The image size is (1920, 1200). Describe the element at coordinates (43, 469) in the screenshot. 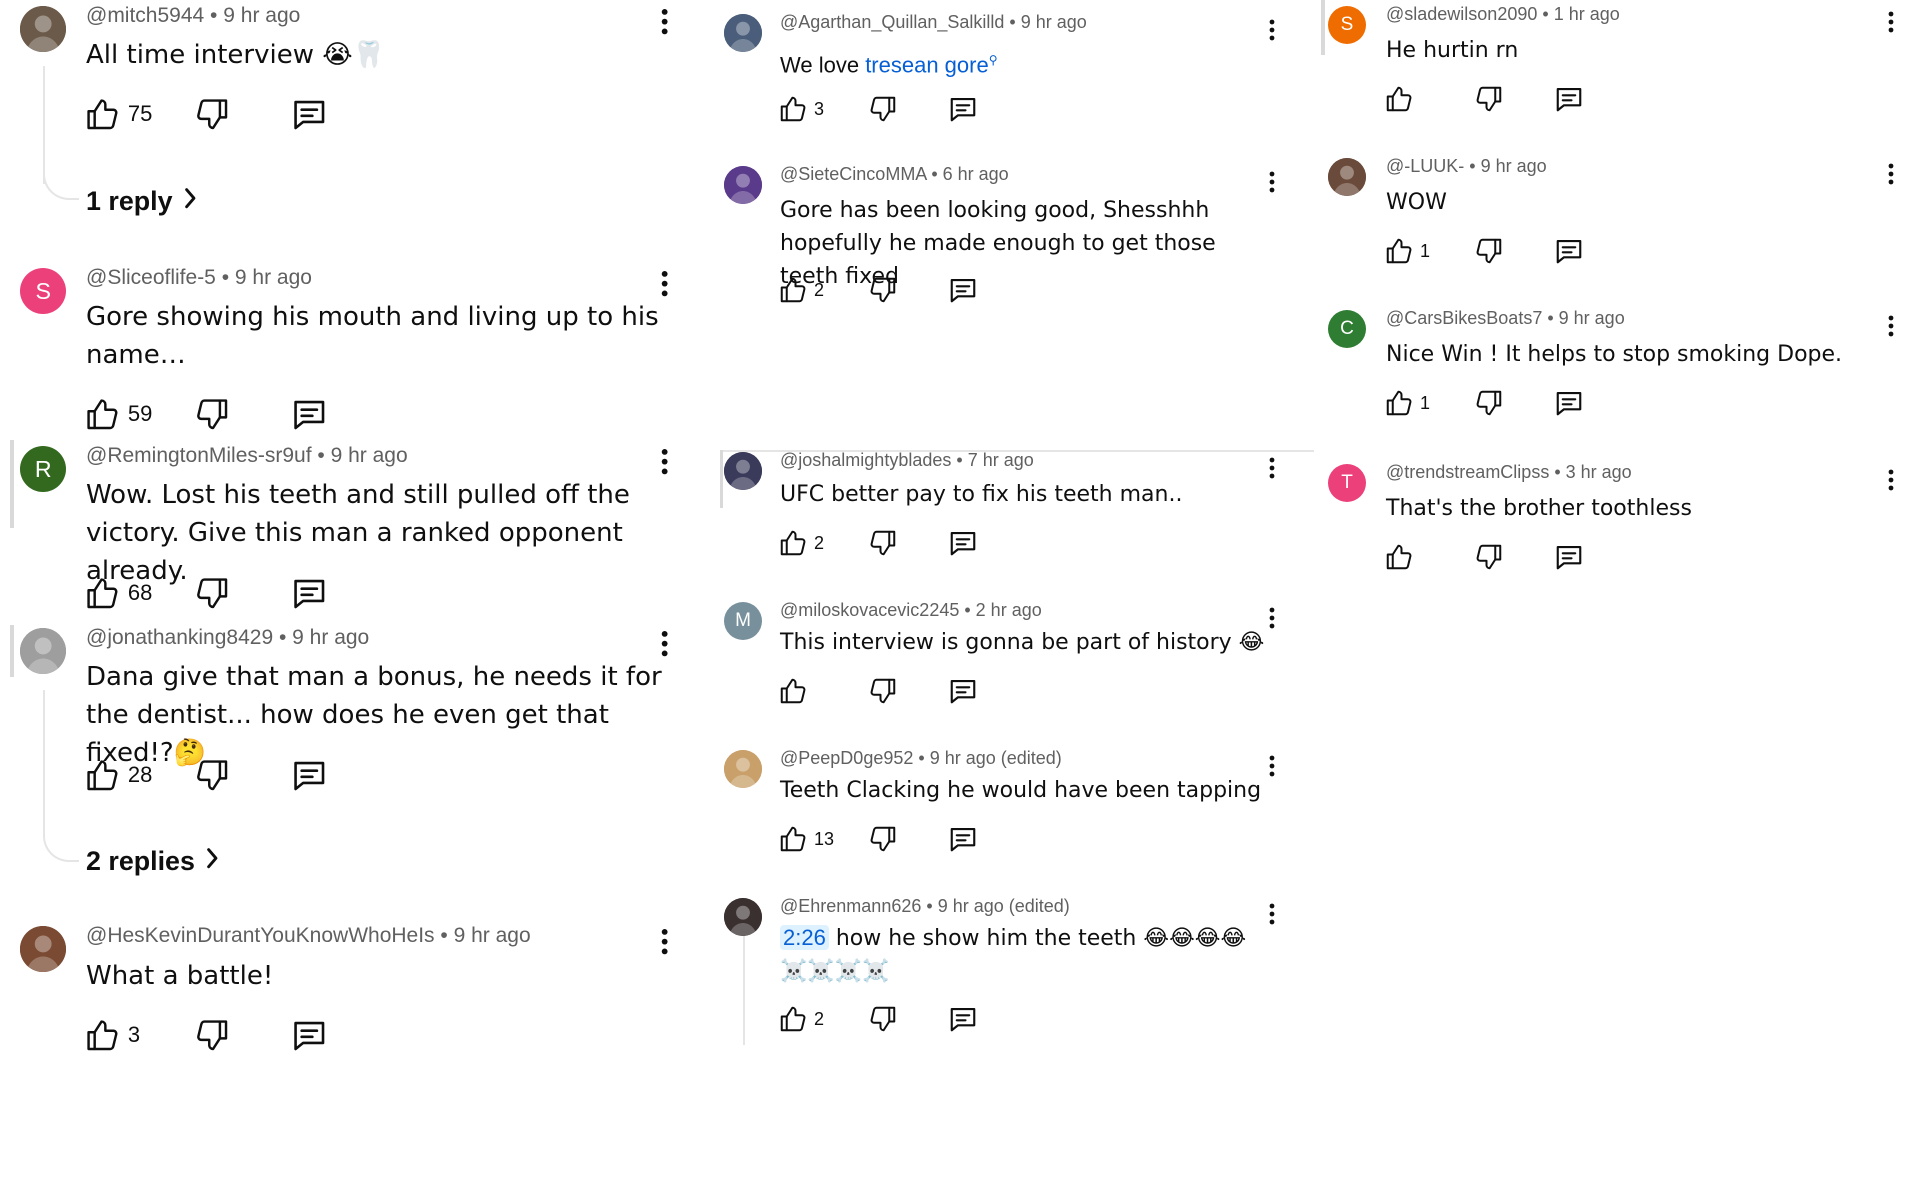

I see `avatar: R` at that location.